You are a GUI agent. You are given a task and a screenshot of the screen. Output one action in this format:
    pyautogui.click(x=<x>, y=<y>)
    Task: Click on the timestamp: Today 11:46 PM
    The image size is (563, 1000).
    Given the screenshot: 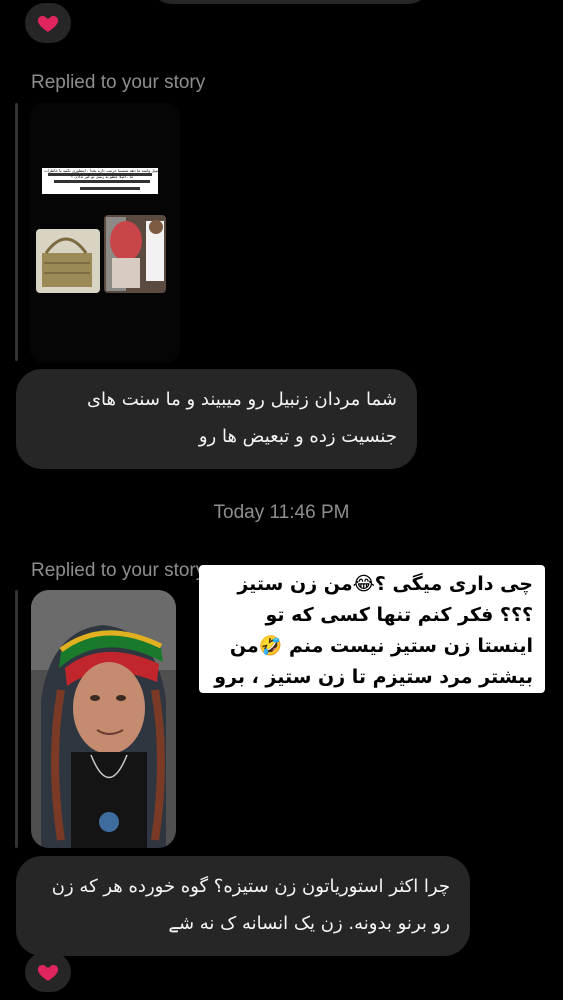 What is the action you would take?
    pyautogui.click(x=281, y=512)
    